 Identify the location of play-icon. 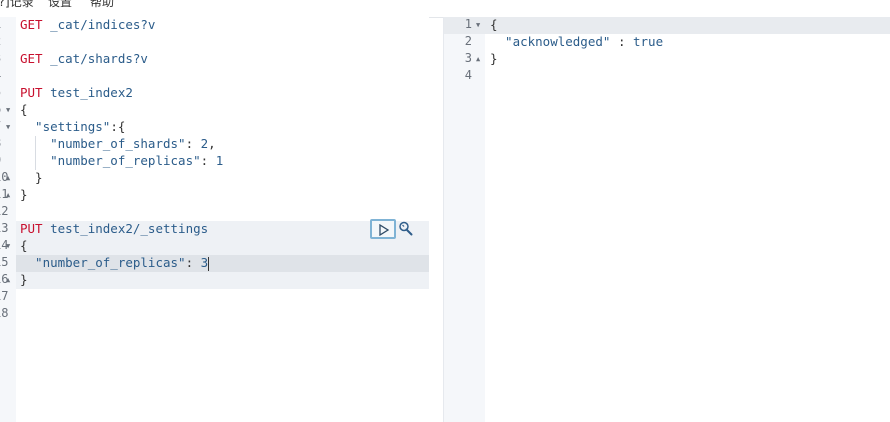
(384, 230).